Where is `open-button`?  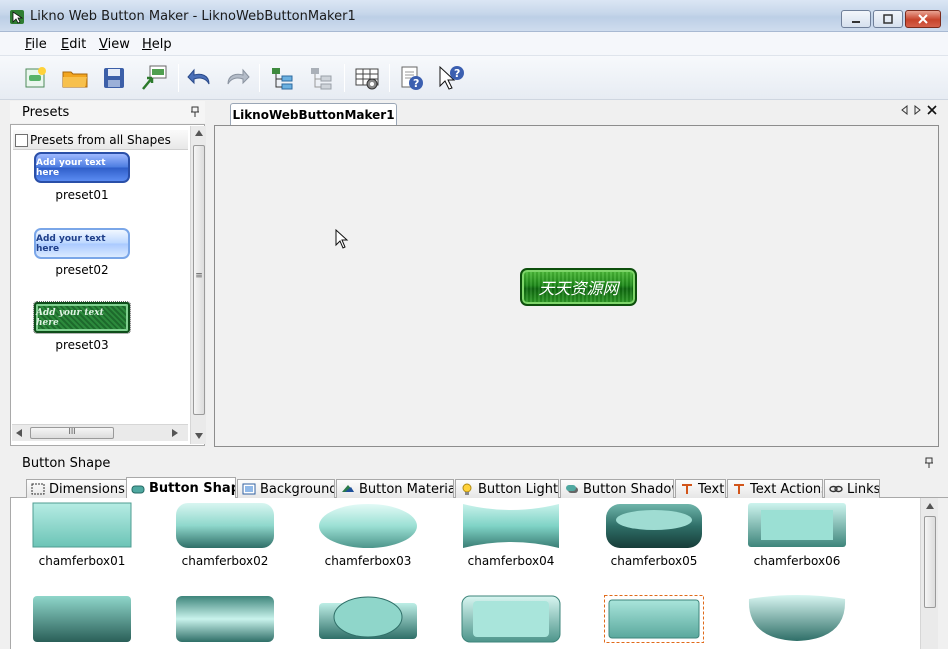 open-button is located at coordinates (75, 78).